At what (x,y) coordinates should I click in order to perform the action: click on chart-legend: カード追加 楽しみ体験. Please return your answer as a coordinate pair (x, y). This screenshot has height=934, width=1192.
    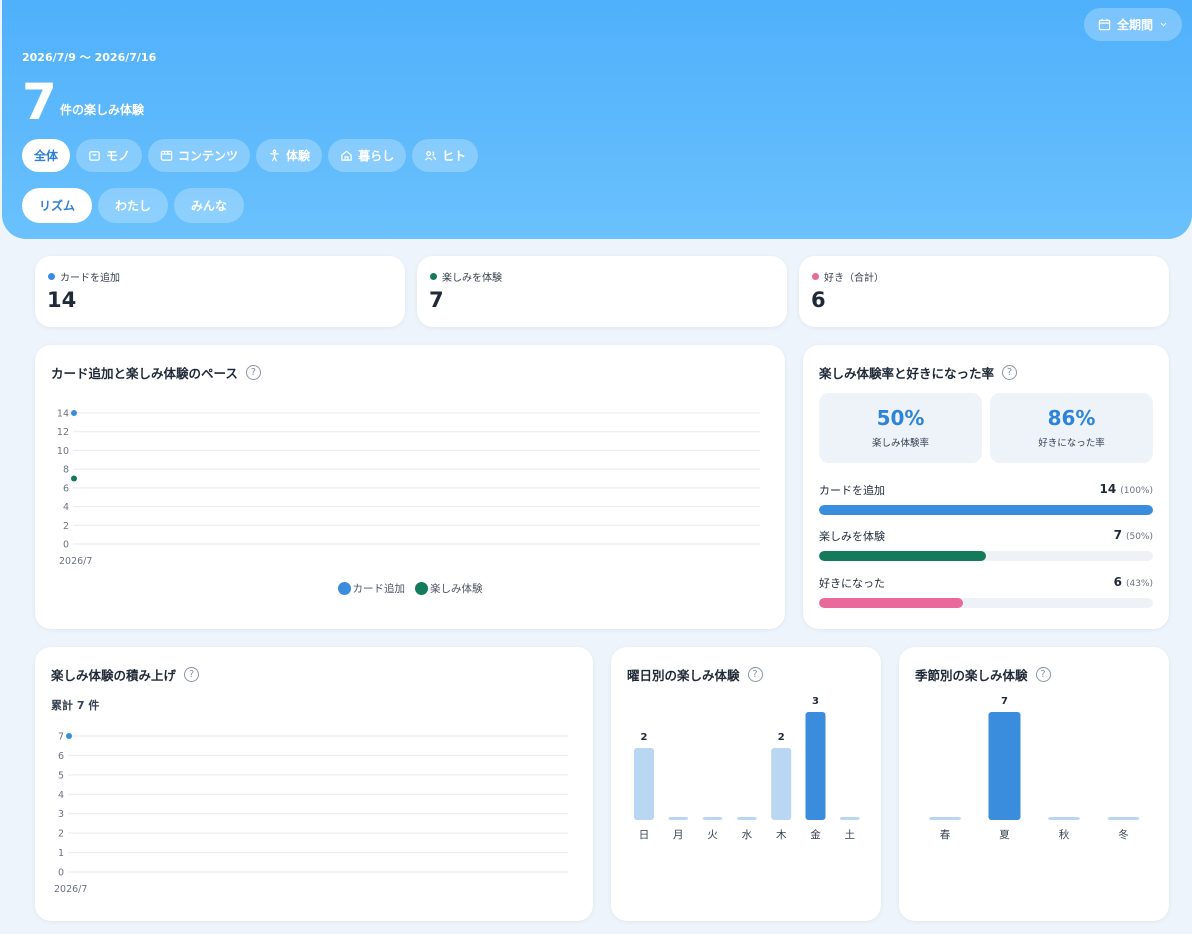
    Looking at the image, I should click on (410, 588).